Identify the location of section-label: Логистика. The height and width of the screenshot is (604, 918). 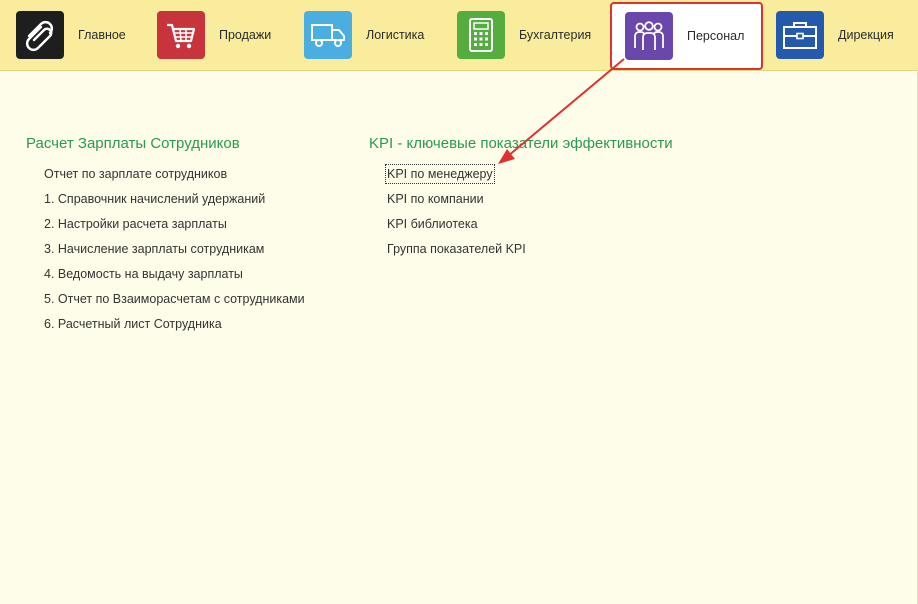
(395, 35).